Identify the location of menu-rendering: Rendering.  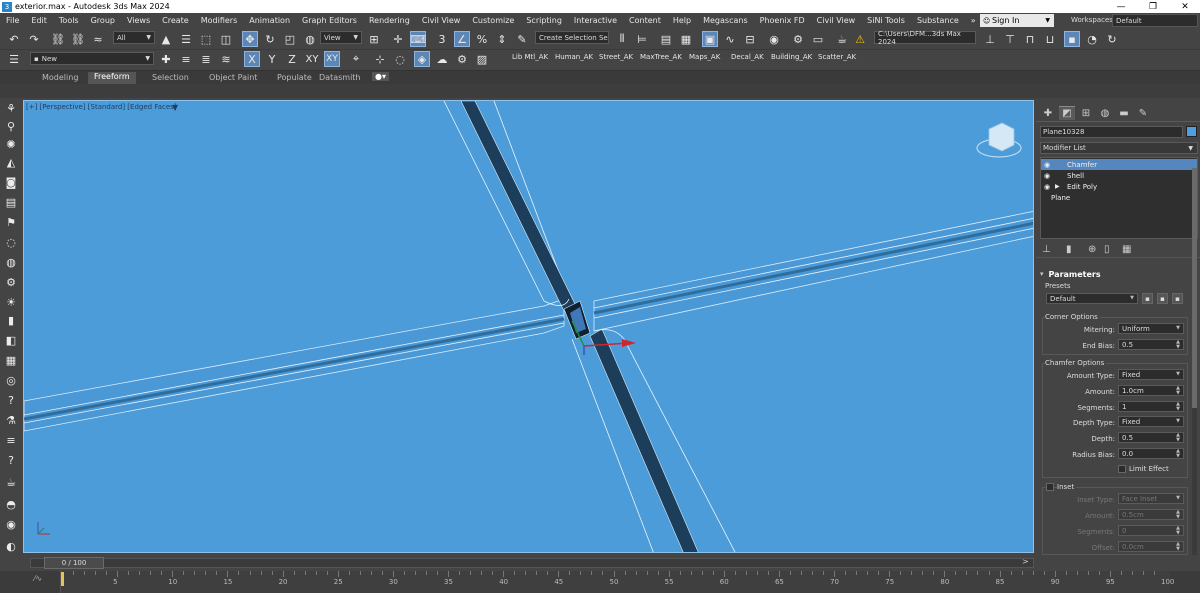
(389, 20).